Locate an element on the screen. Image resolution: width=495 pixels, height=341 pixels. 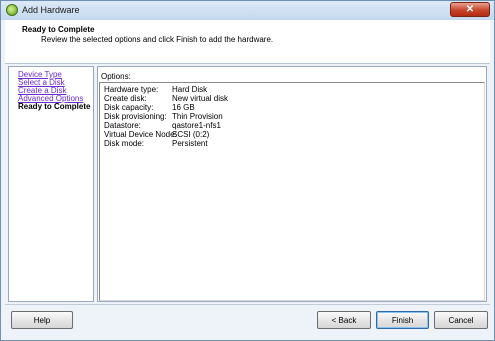
option-value: 16 GB is located at coordinates (183, 107).